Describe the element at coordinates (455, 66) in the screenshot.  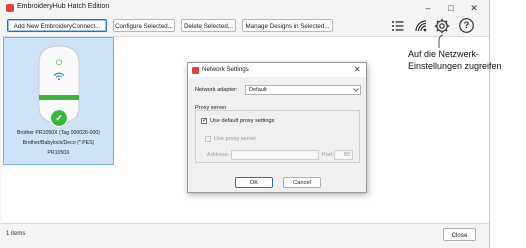
I see `annotation-line-2: Einstellungen zugreifen` at that location.